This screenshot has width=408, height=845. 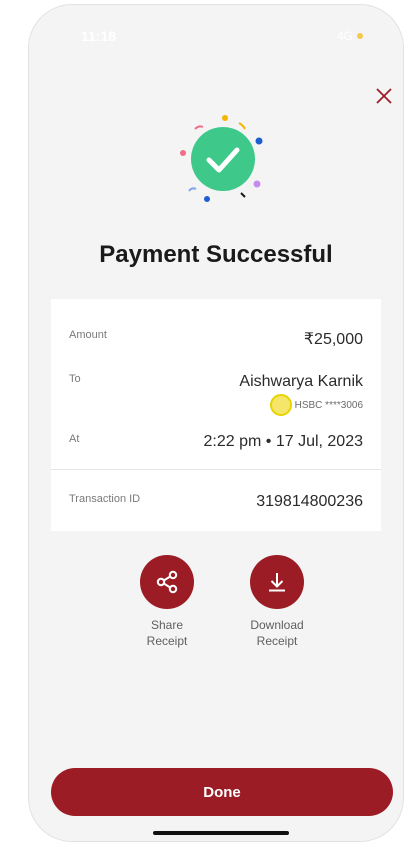 I want to click on share-label-line2: Receipt, so click(x=167, y=641).